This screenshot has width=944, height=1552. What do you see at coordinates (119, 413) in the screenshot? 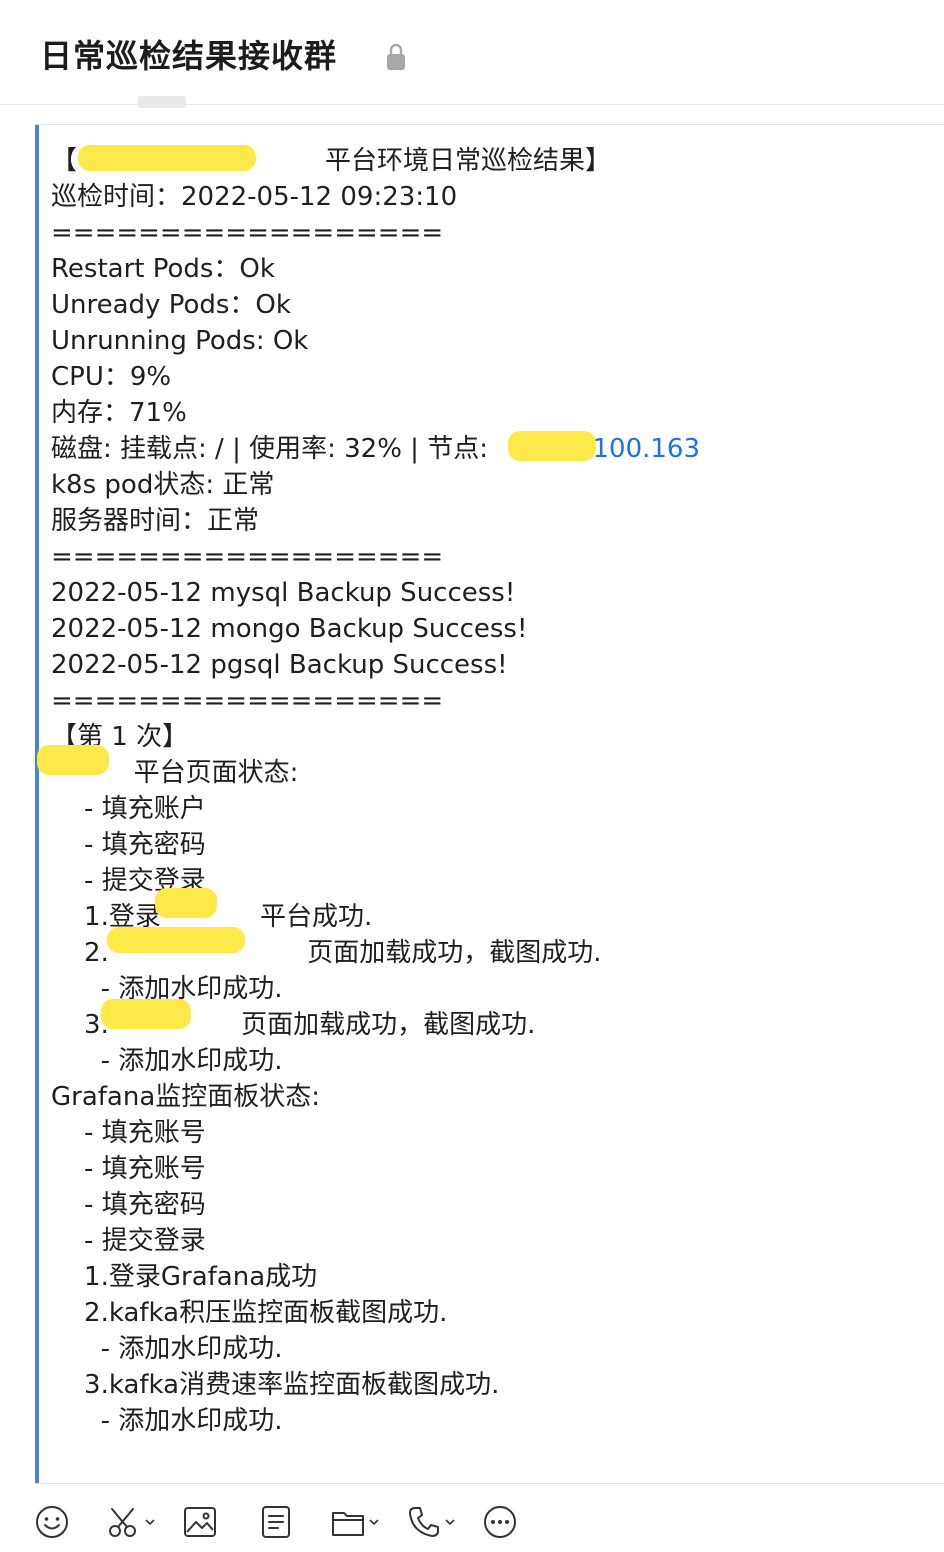
I see `message-line: 内存：71%` at bounding box center [119, 413].